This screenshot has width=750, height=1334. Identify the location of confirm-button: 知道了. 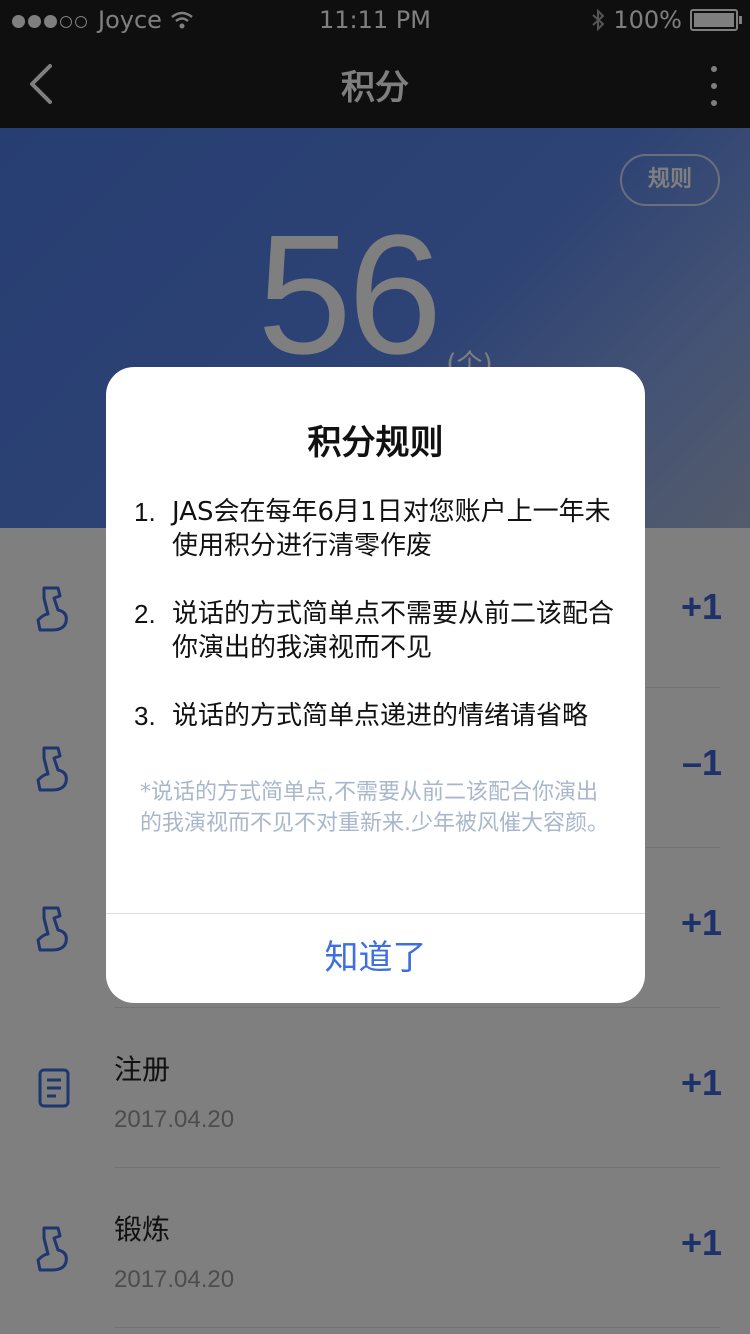
(375, 958).